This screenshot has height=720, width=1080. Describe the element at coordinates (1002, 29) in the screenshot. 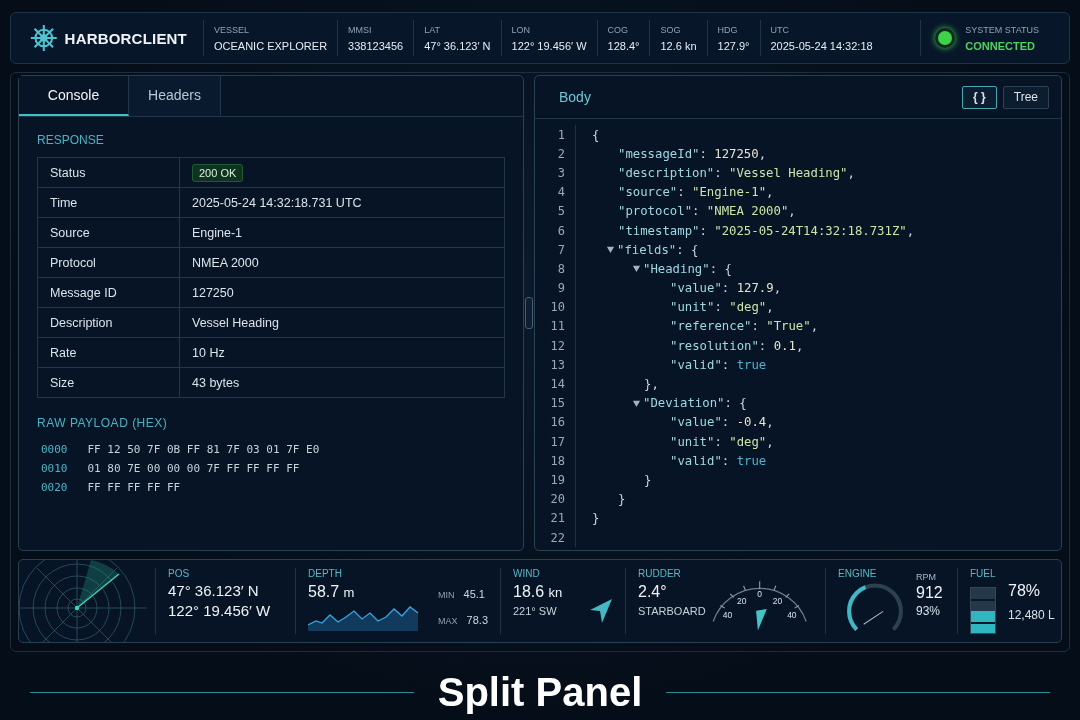

I see `status-label: SYSTEM STATUS` at that location.